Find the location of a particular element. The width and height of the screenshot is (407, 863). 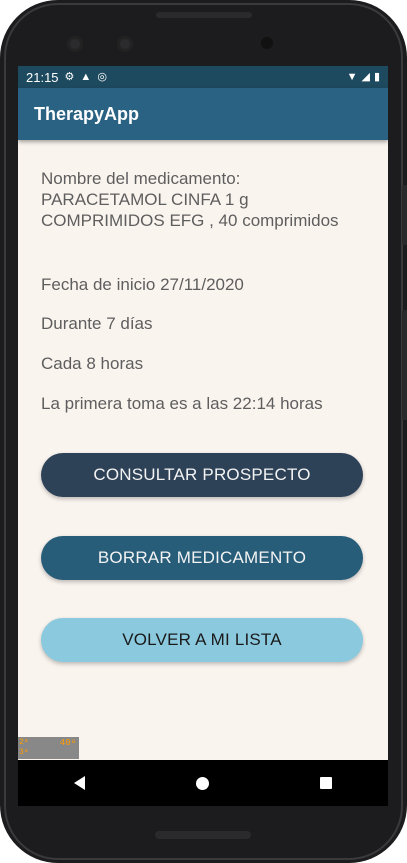

start-date-text: Fecha de inicio 27/11/2020 is located at coordinates (142, 284).